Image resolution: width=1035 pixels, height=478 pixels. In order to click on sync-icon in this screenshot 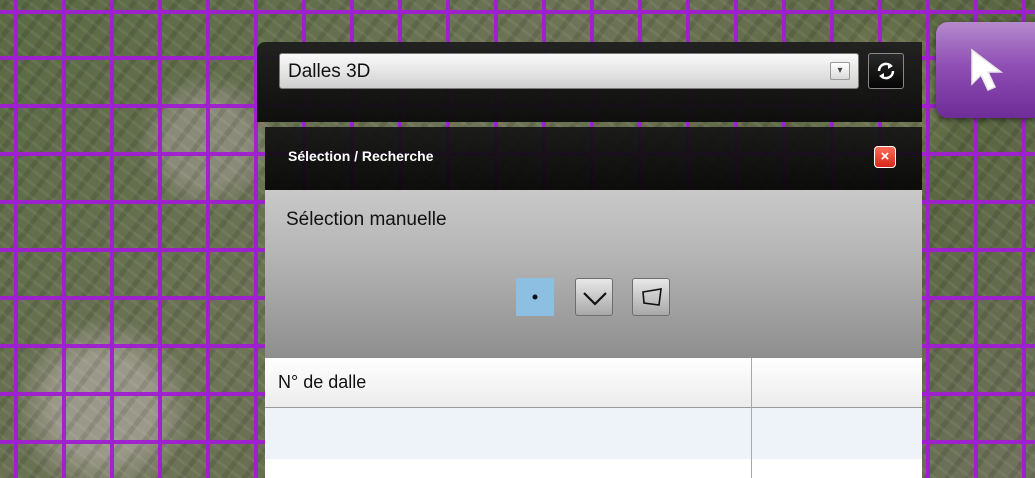, I will do `click(886, 71)`.